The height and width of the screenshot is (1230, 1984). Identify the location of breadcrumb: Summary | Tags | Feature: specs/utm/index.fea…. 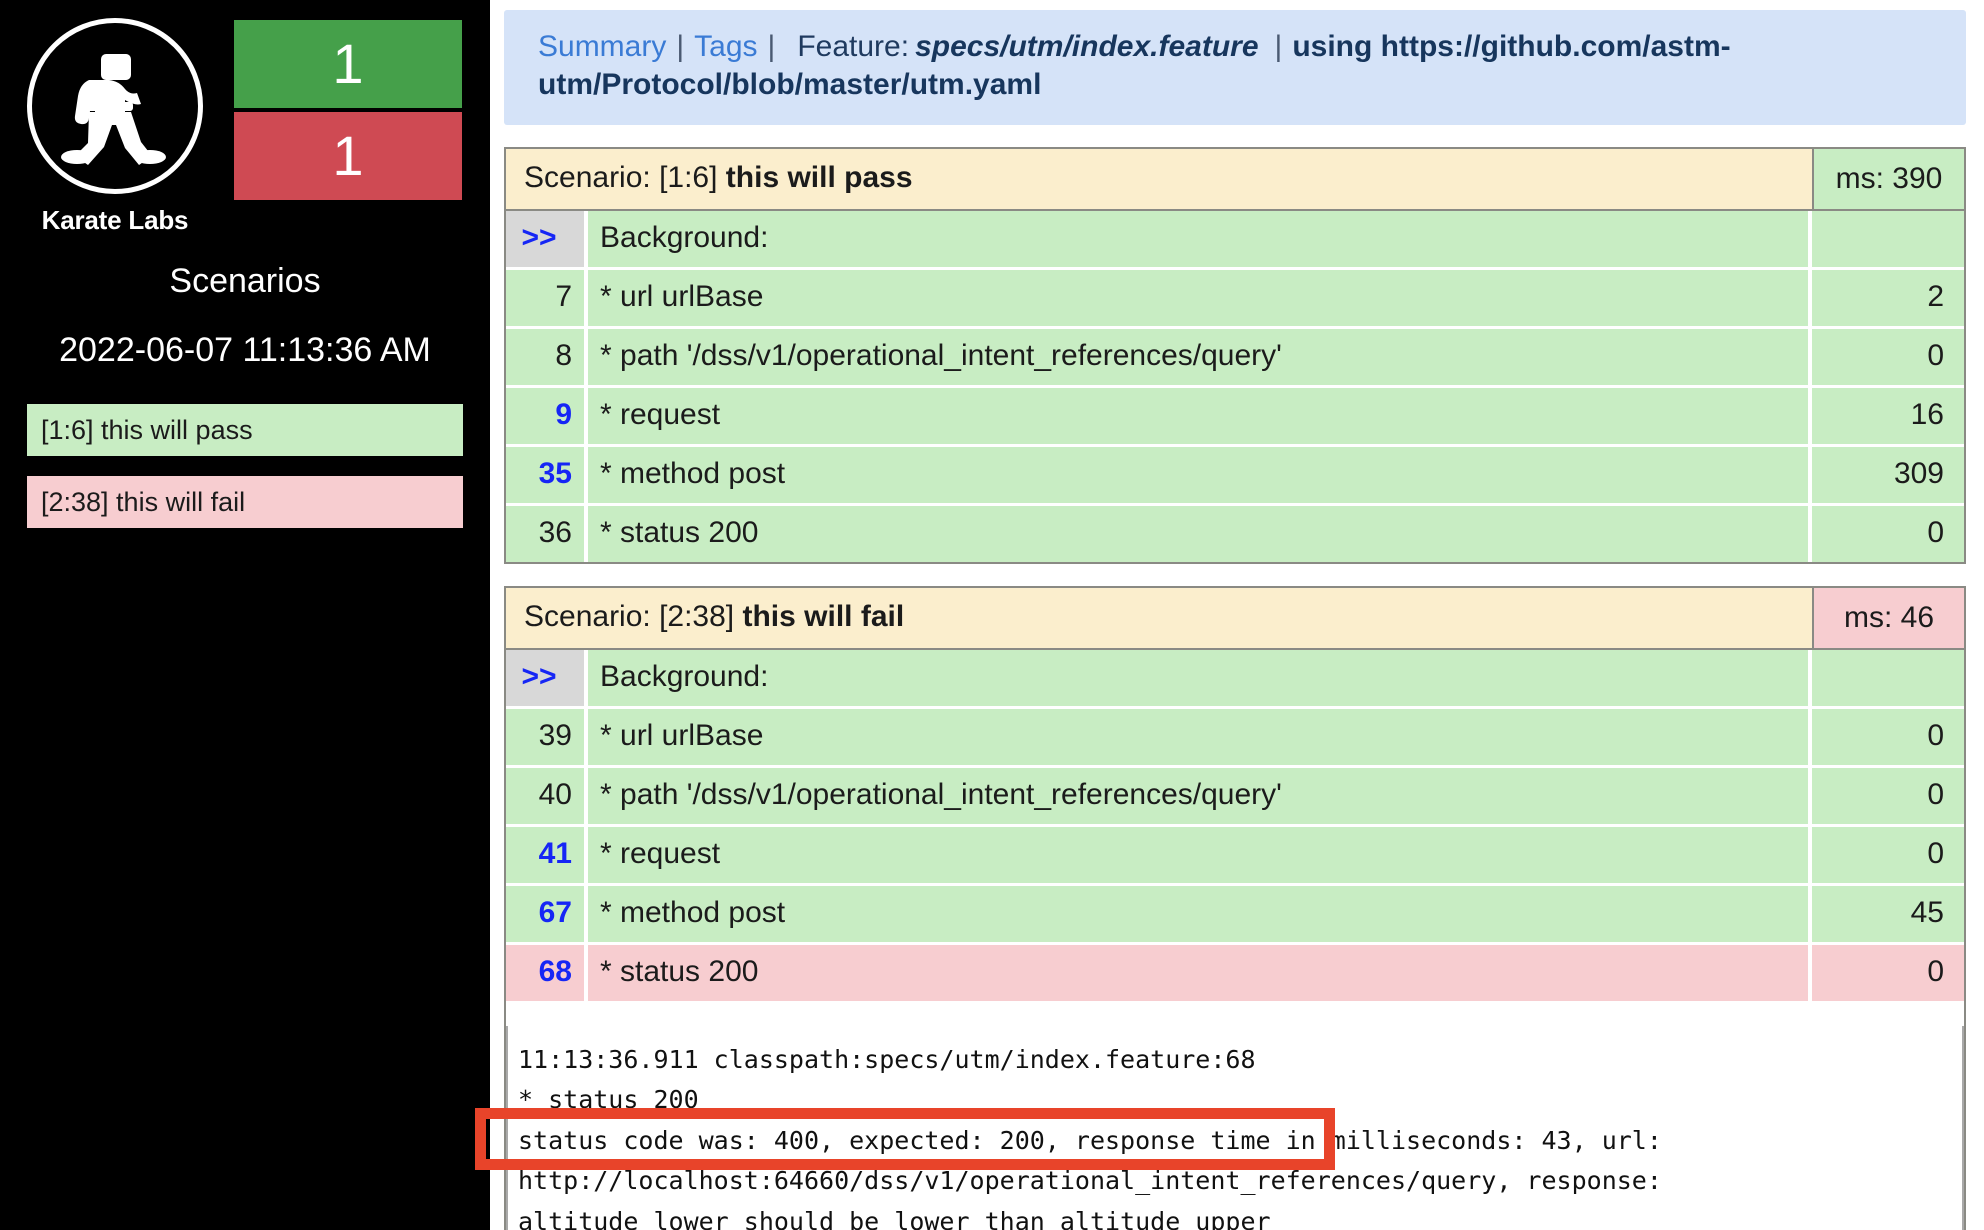
(1235, 67).